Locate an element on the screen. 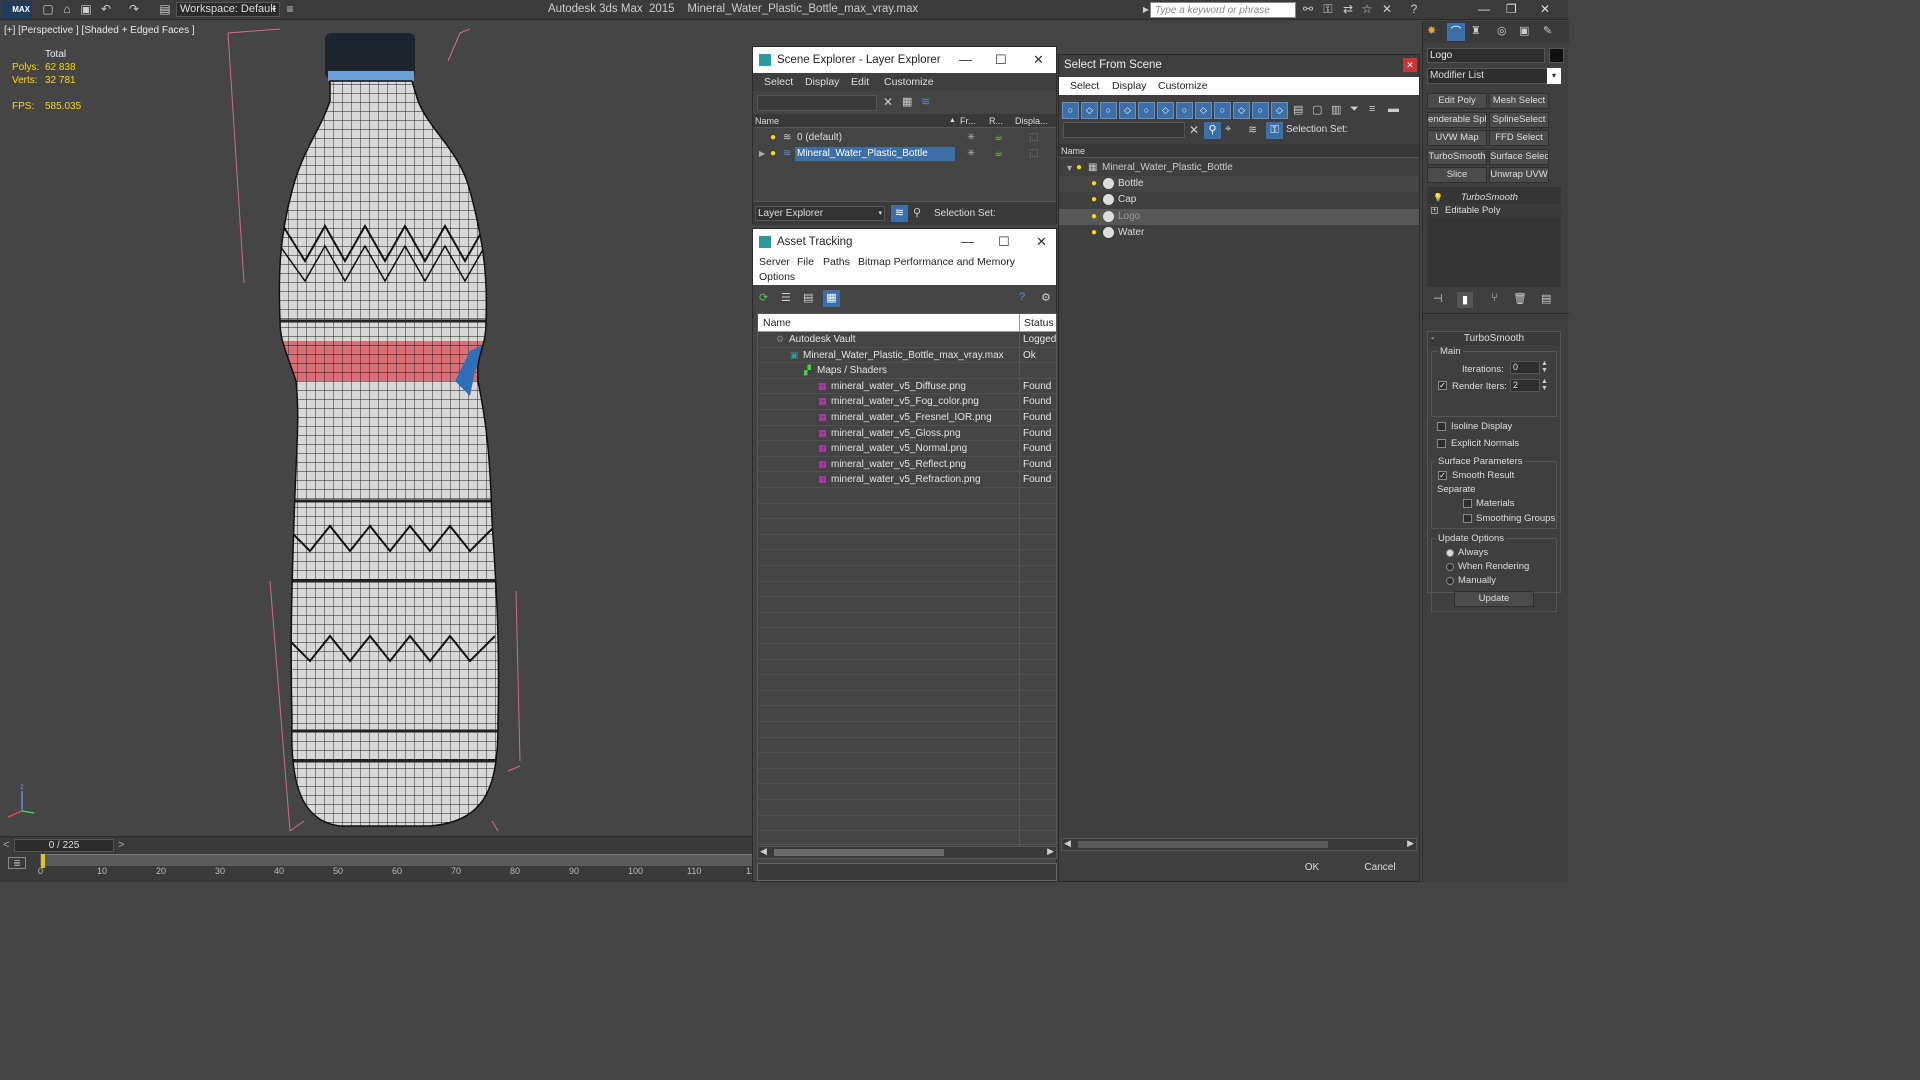 Image resolution: width=1920 pixels, height=1080 pixels. bulb-icon: 💡 is located at coordinates (1438, 197).